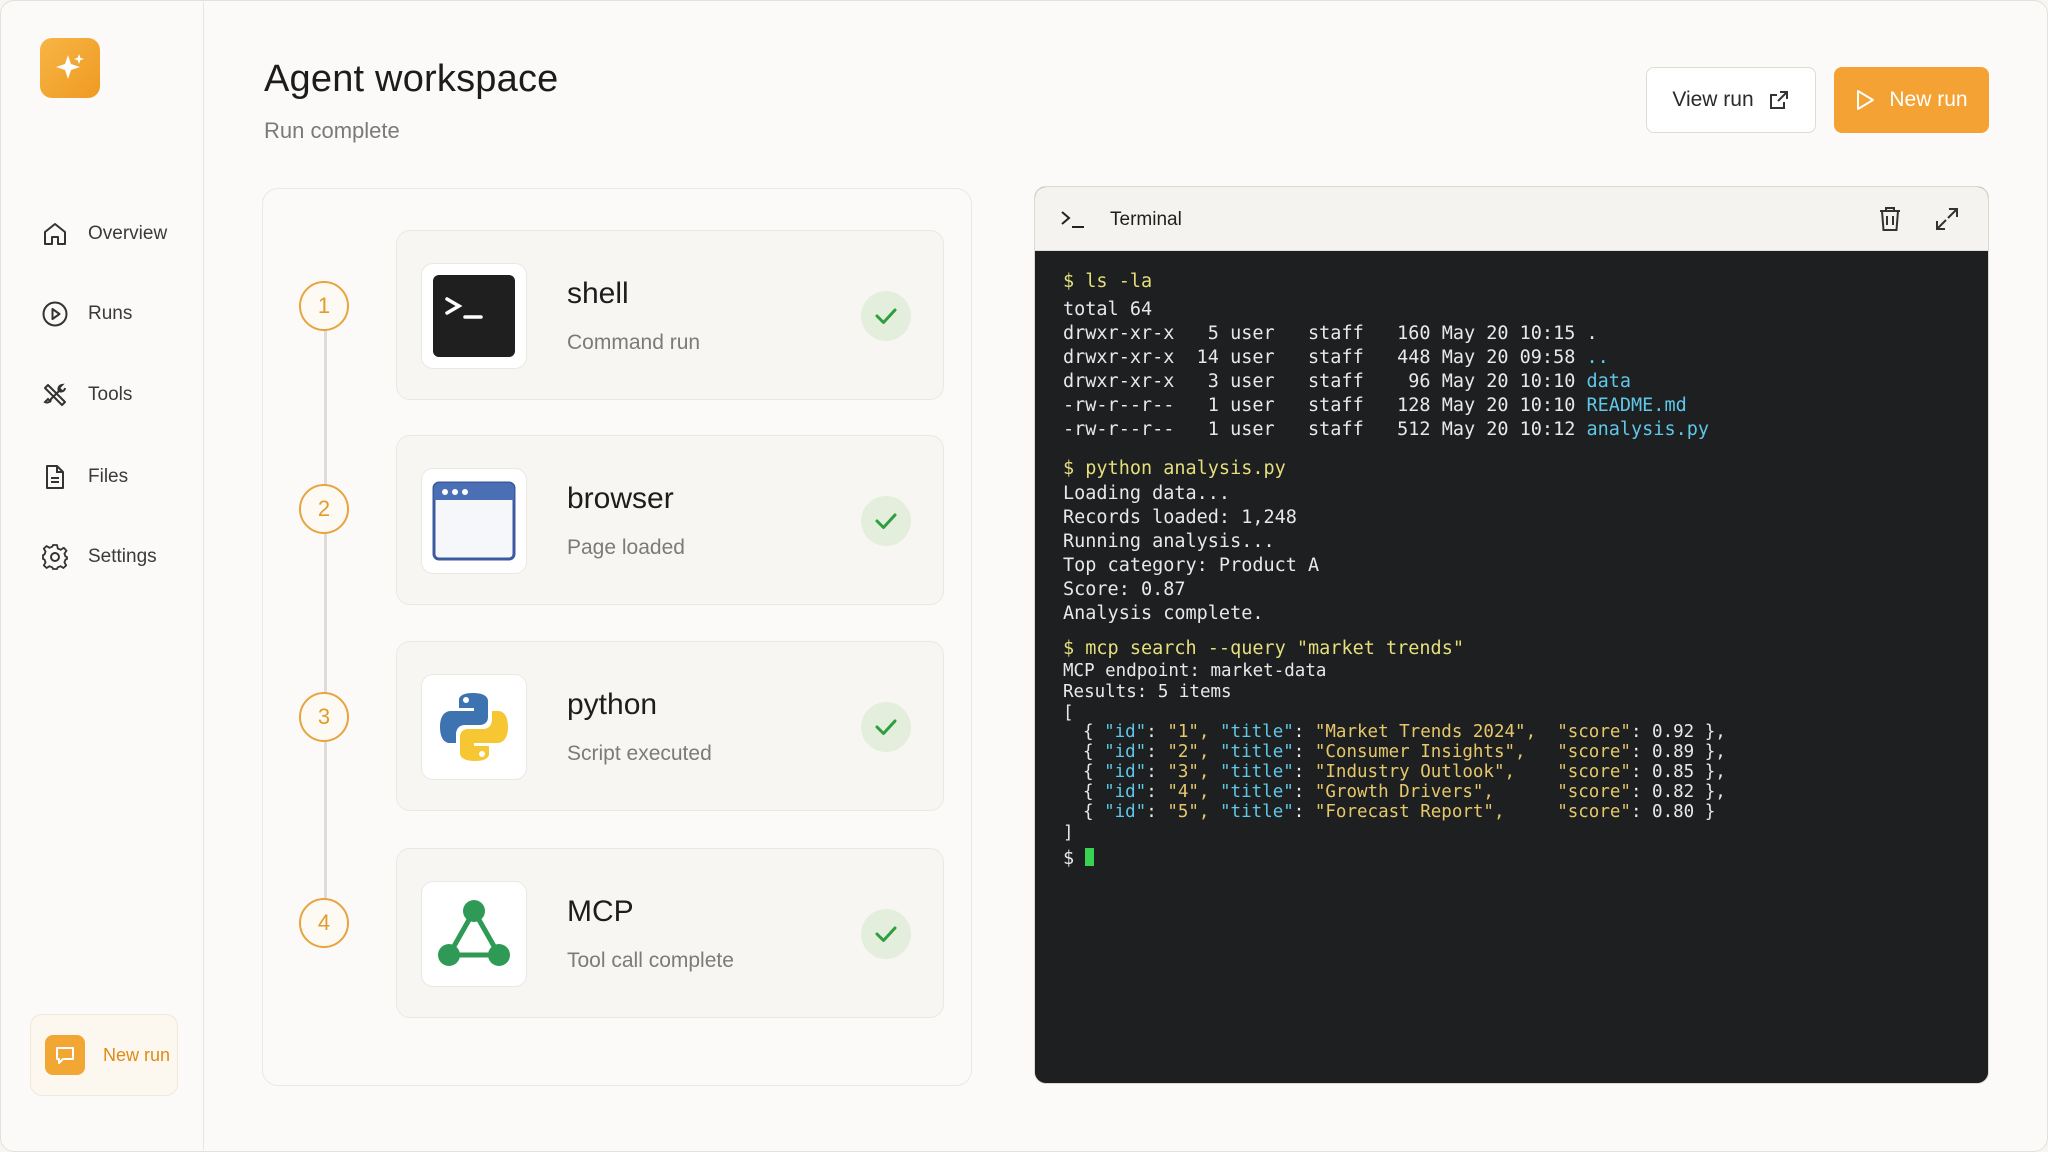 This screenshot has height=1152, width=2048. What do you see at coordinates (1511, 219) in the screenshot?
I see `terminal-header: Terminal` at bounding box center [1511, 219].